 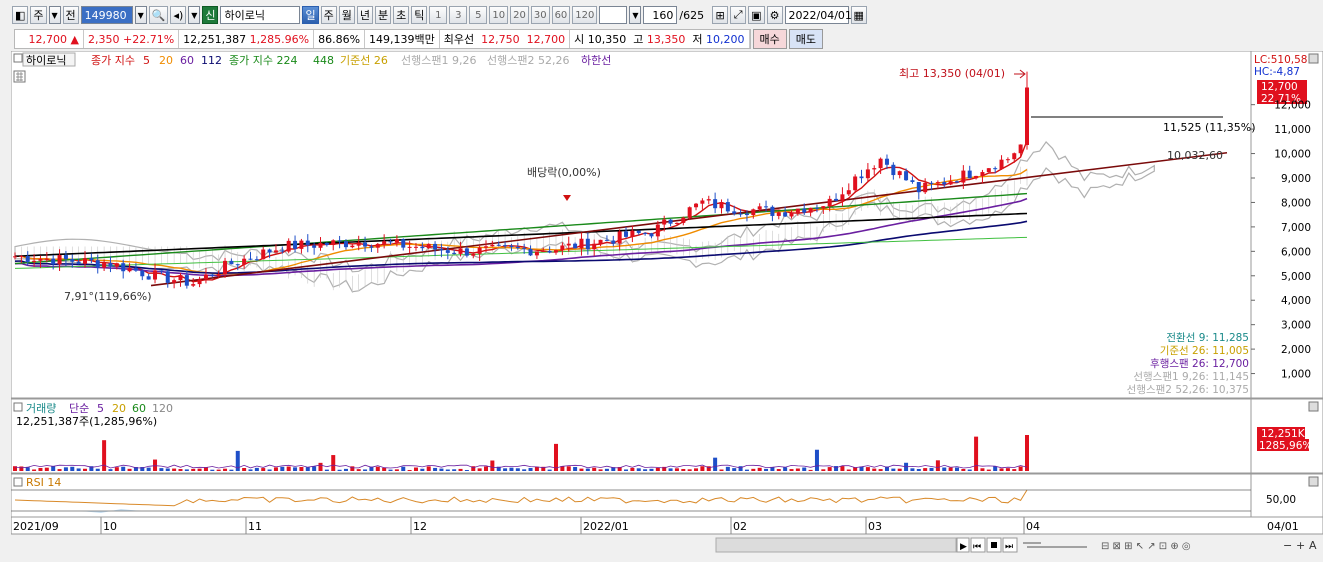 What do you see at coordinates (720, 15) in the screenshot?
I see `indicator-icon: ⊞` at bounding box center [720, 15].